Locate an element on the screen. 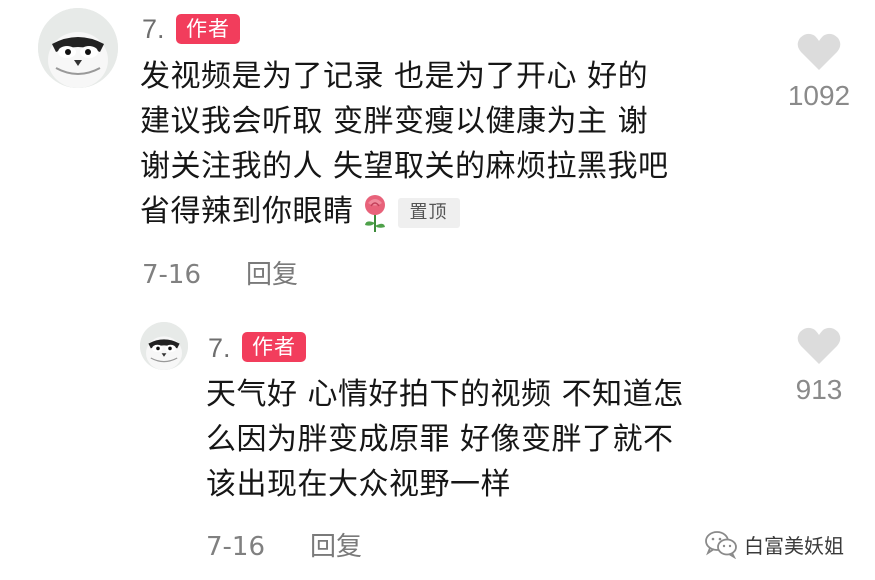 This screenshot has height=580, width=875. comment-line: 建议我会听取 变胖变瘦以健康为主 谢 is located at coordinates (394, 121).